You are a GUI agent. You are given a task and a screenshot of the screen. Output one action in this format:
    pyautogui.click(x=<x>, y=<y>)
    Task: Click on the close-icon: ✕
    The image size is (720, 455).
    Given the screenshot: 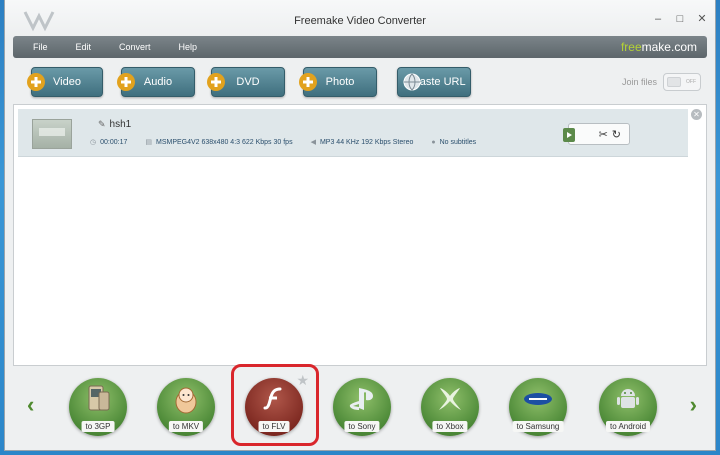 What is the action you would take?
    pyautogui.click(x=702, y=19)
    